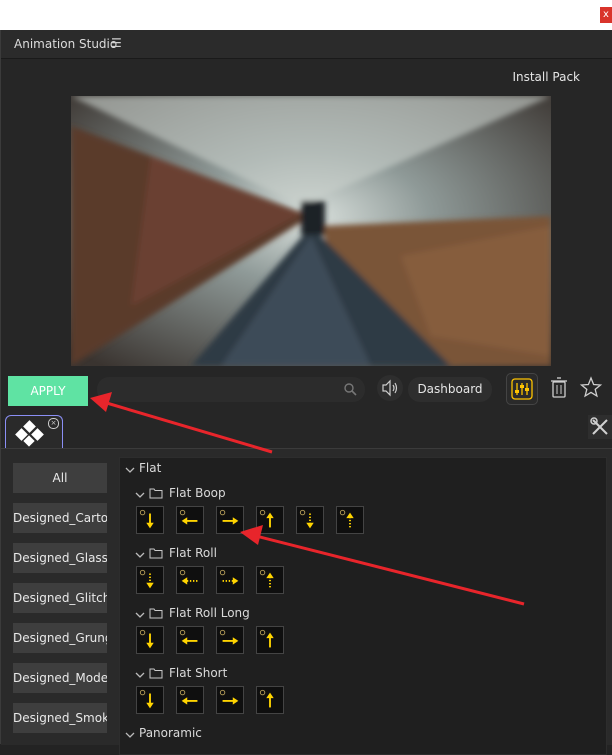 Image resolution: width=612 pixels, height=755 pixels. I want to click on search-icon, so click(350, 389).